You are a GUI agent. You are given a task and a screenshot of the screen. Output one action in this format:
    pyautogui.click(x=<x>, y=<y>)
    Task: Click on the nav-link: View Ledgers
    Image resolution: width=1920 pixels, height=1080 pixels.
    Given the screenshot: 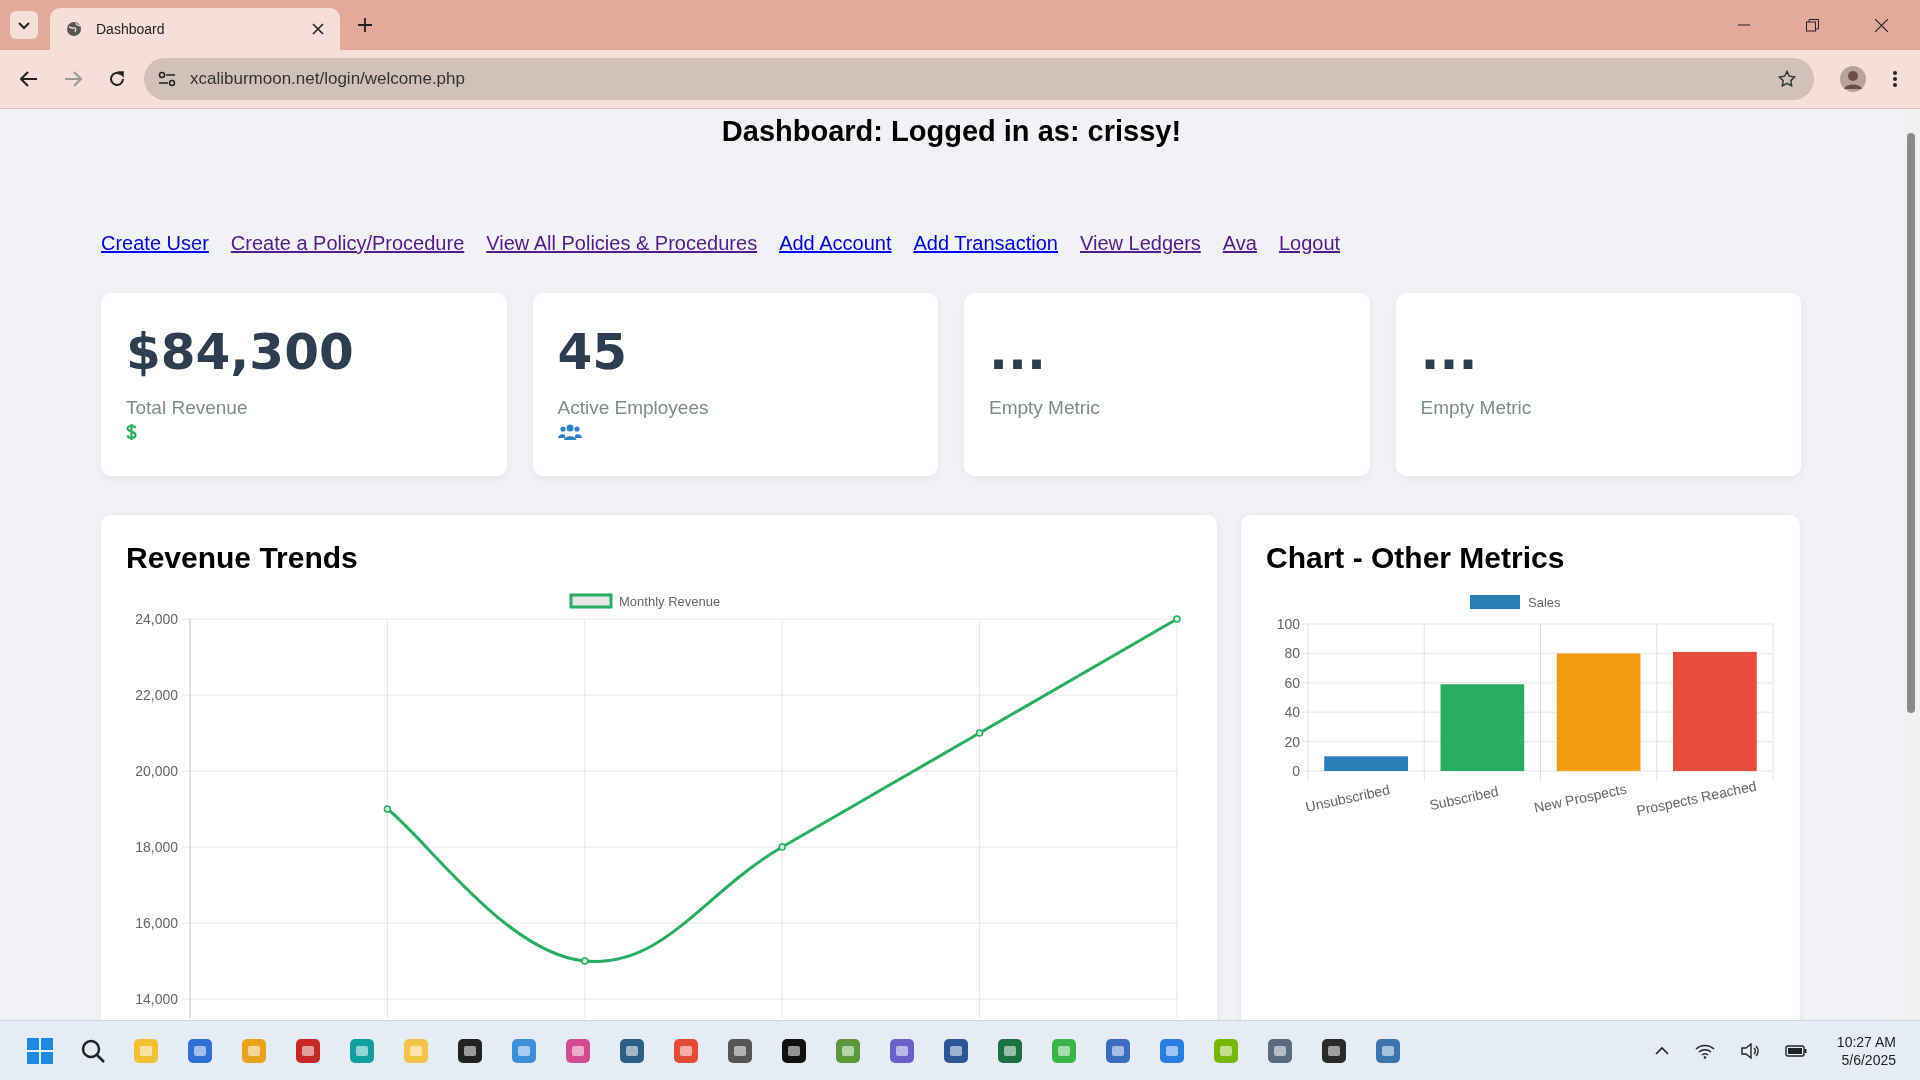 What is the action you would take?
    pyautogui.click(x=1140, y=243)
    